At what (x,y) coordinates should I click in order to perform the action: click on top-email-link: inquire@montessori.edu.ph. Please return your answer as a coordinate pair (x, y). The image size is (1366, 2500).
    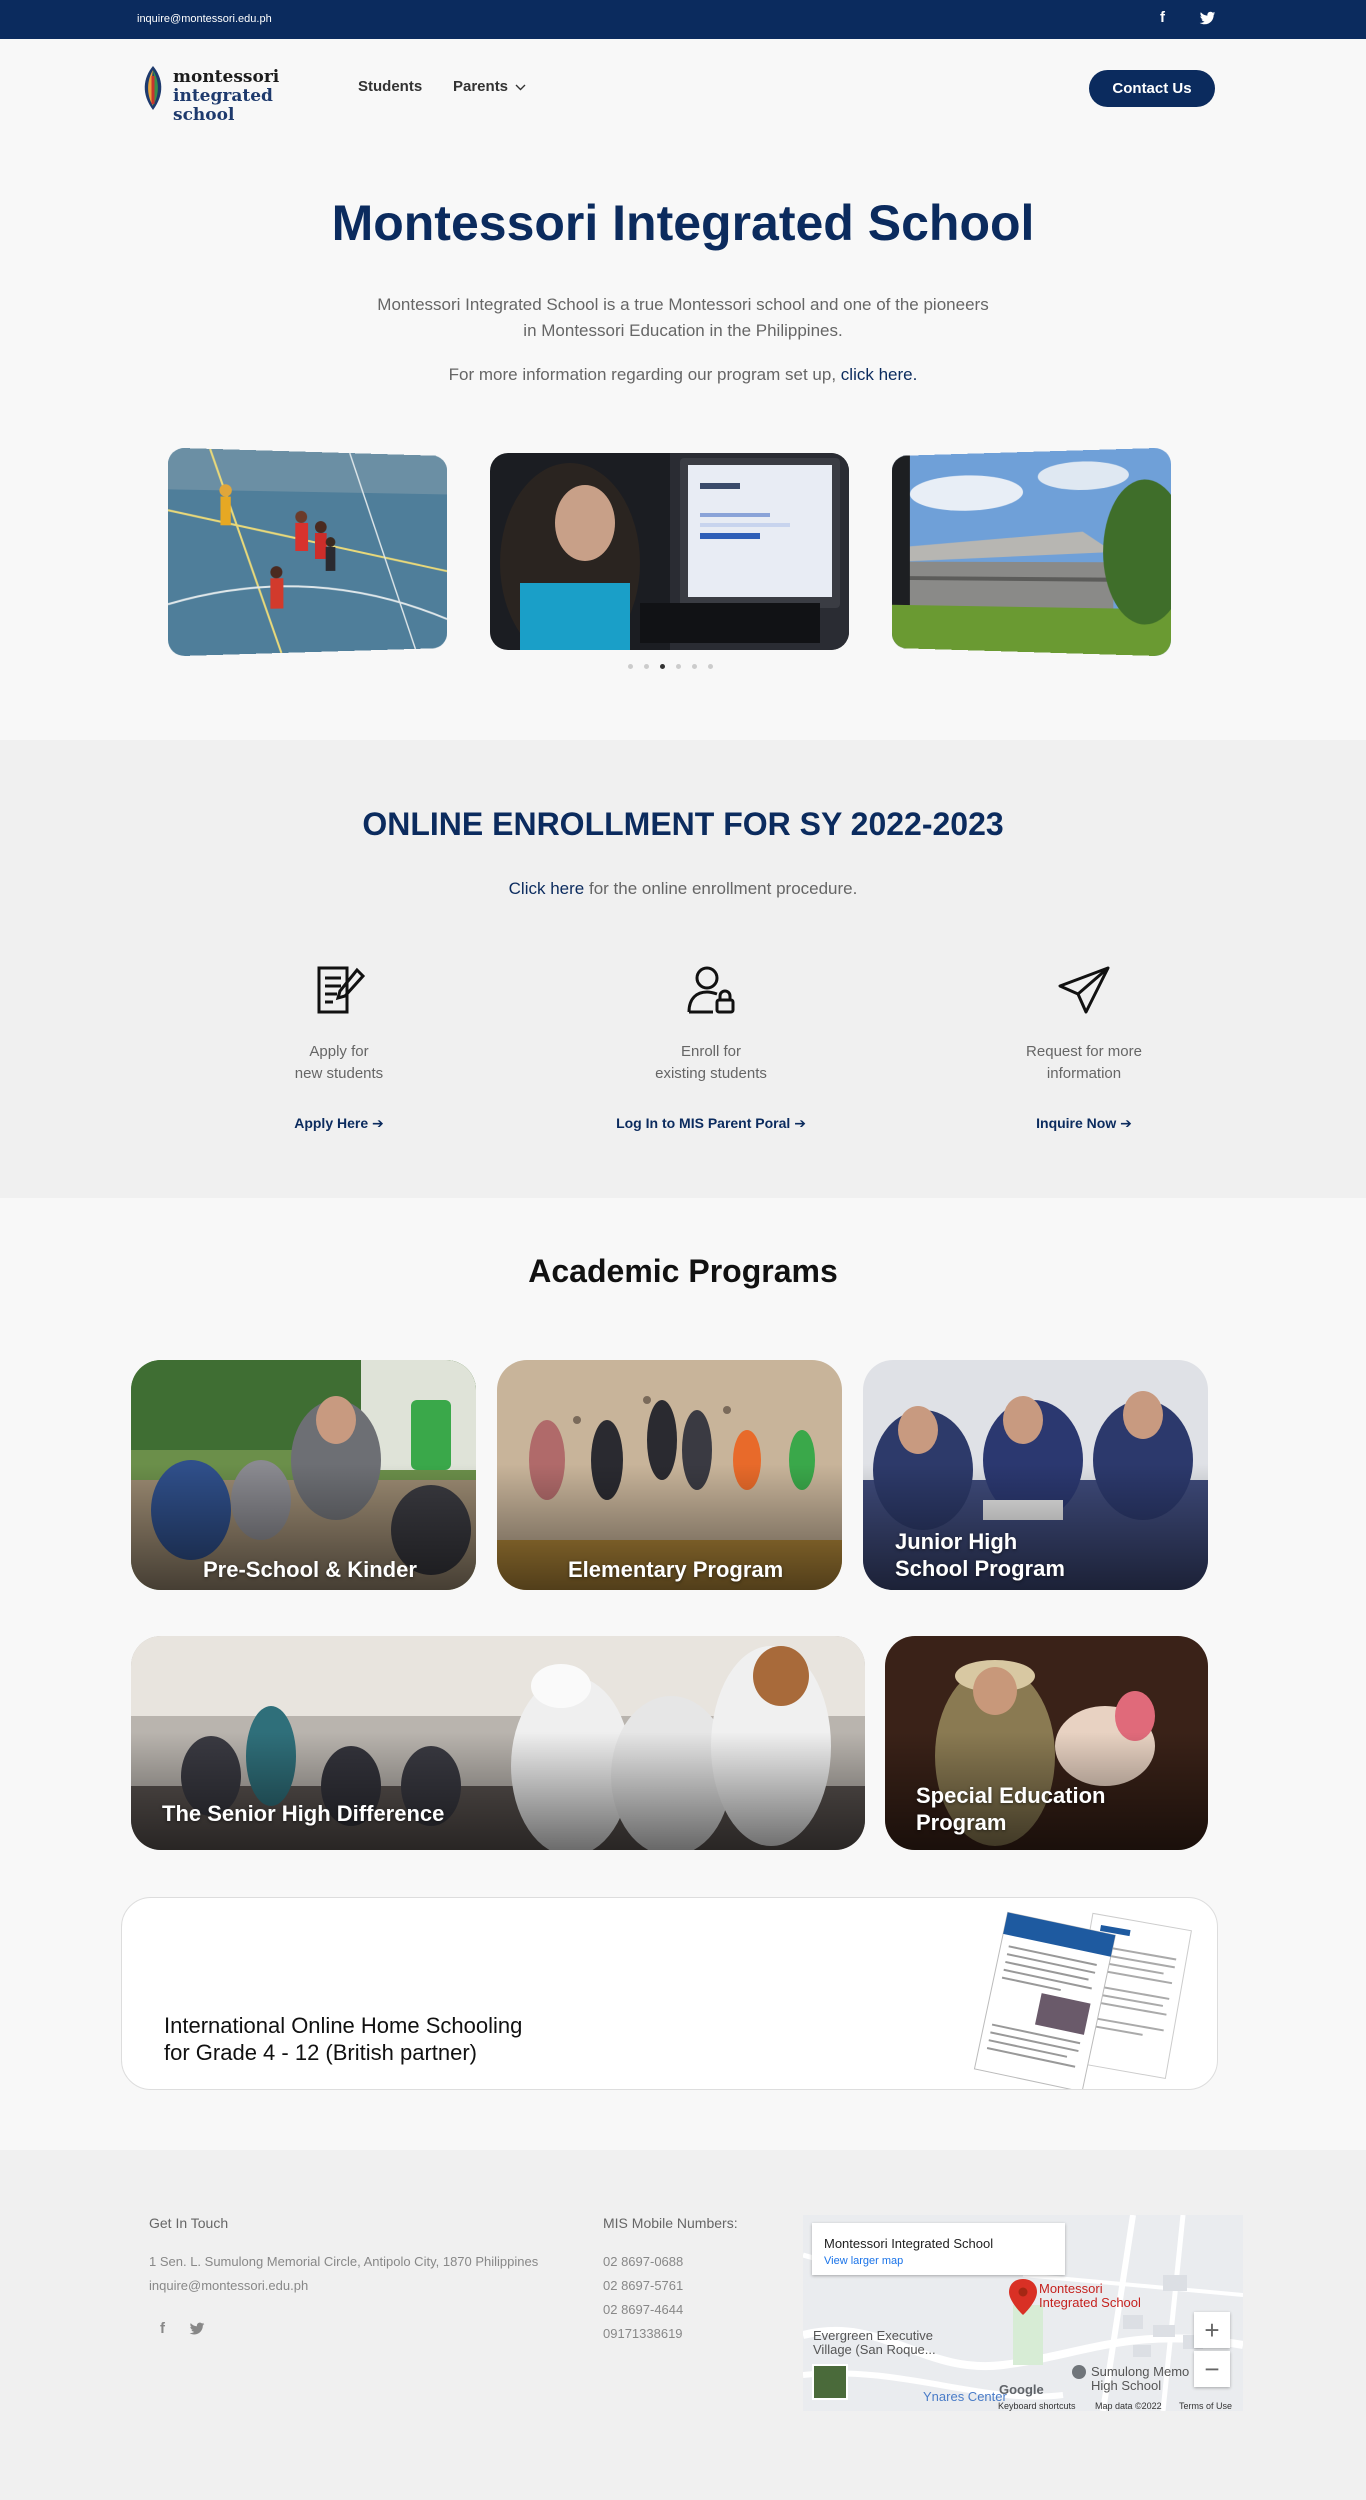
    Looking at the image, I should click on (204, 19).